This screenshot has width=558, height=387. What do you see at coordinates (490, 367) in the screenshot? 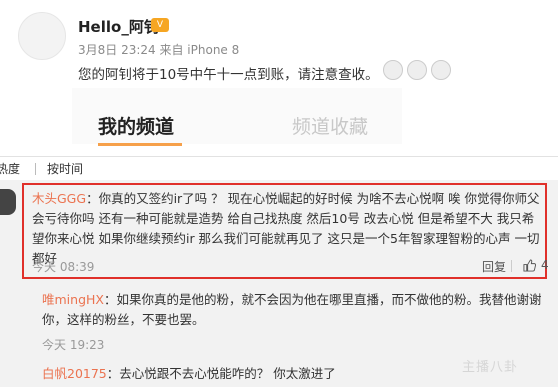
I see `watermark: 主播八卦` at bounding box center [490, 367].